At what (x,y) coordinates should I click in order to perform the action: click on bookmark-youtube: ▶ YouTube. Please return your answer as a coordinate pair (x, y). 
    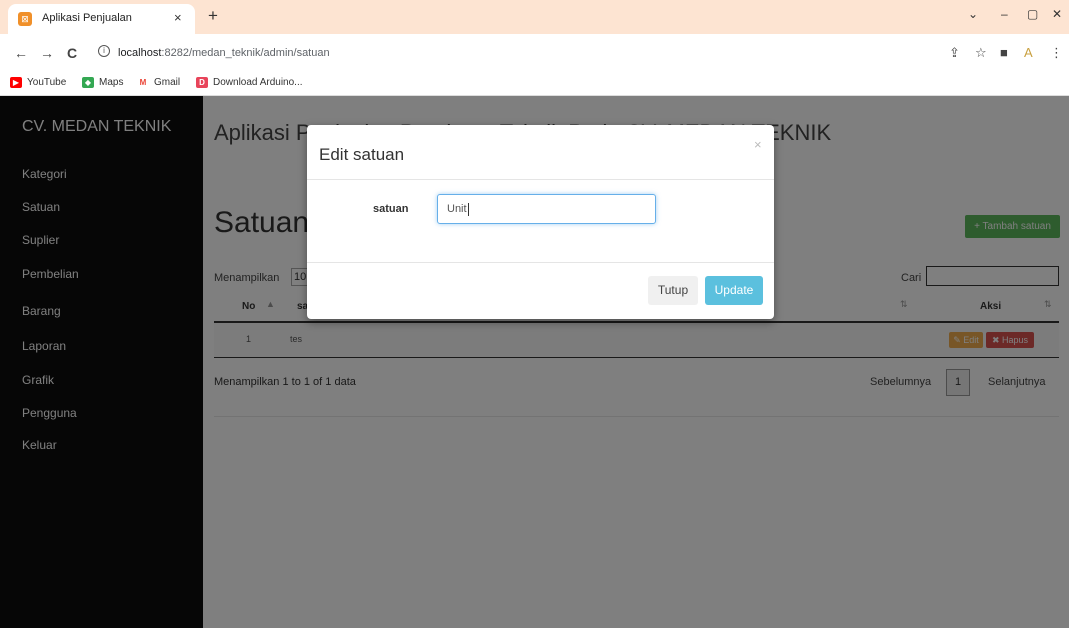
    Looking at the image, I should click on (38, 82).